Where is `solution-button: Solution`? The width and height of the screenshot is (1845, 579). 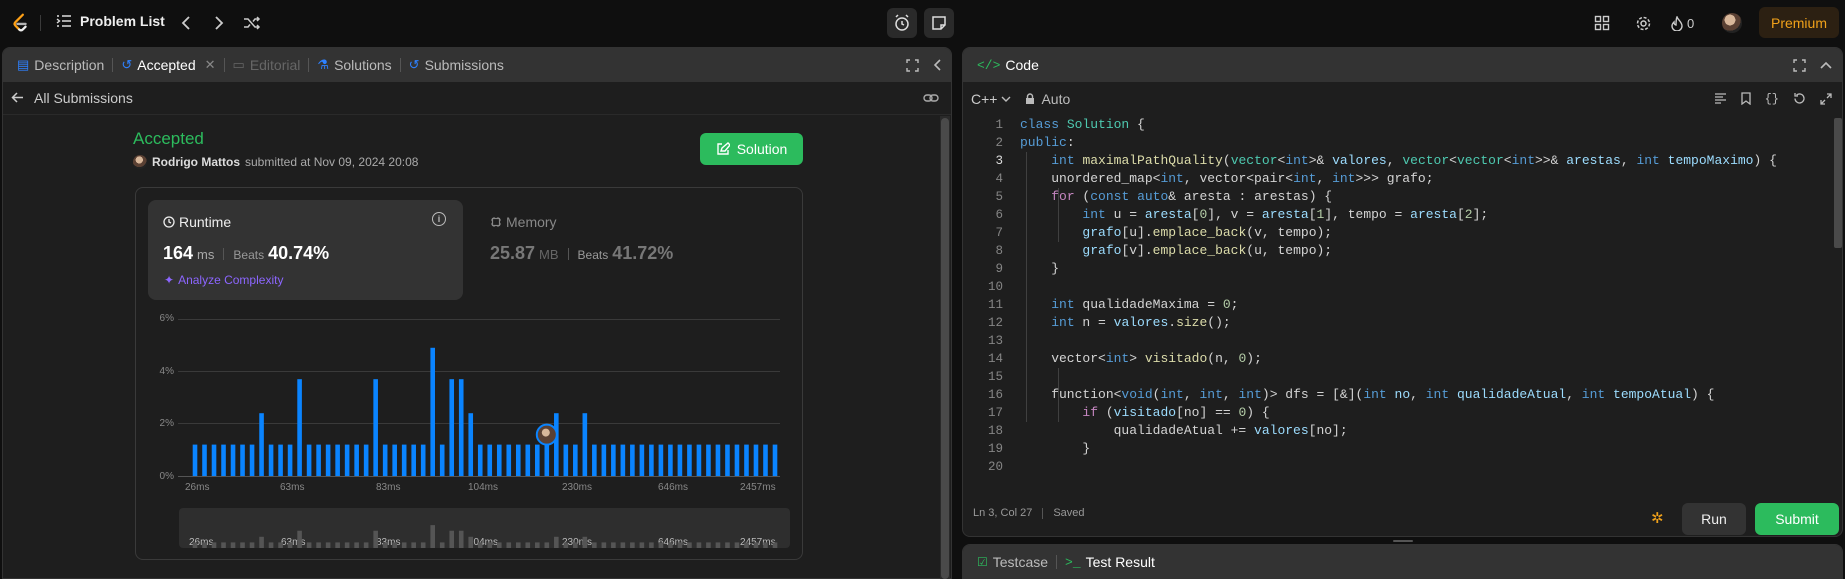 solution-button: Solution is located at coordinates (751, 149).